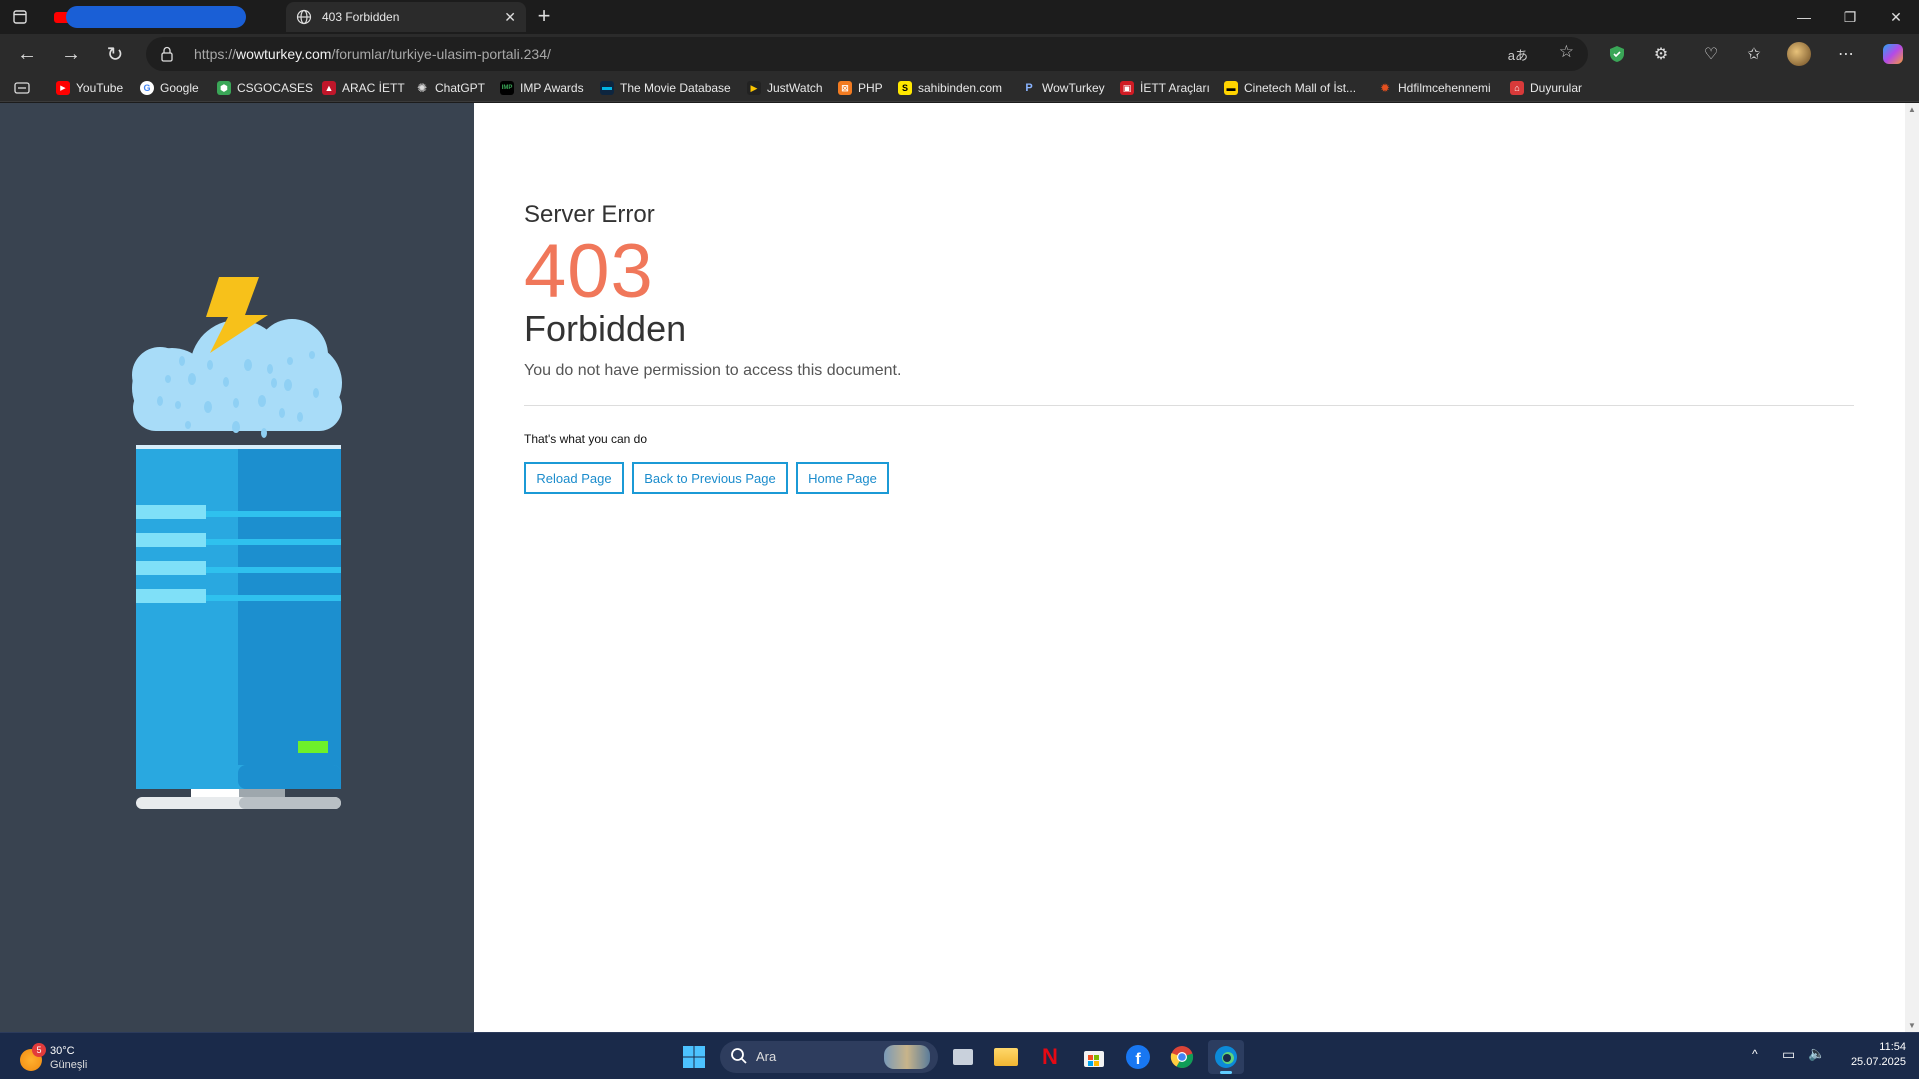 The image size is (1919, 1079). What do you see at coordinates (510, 17) in the screenshot?
I see `close-tab-icon: ✕` at bounding box center [510, 17].